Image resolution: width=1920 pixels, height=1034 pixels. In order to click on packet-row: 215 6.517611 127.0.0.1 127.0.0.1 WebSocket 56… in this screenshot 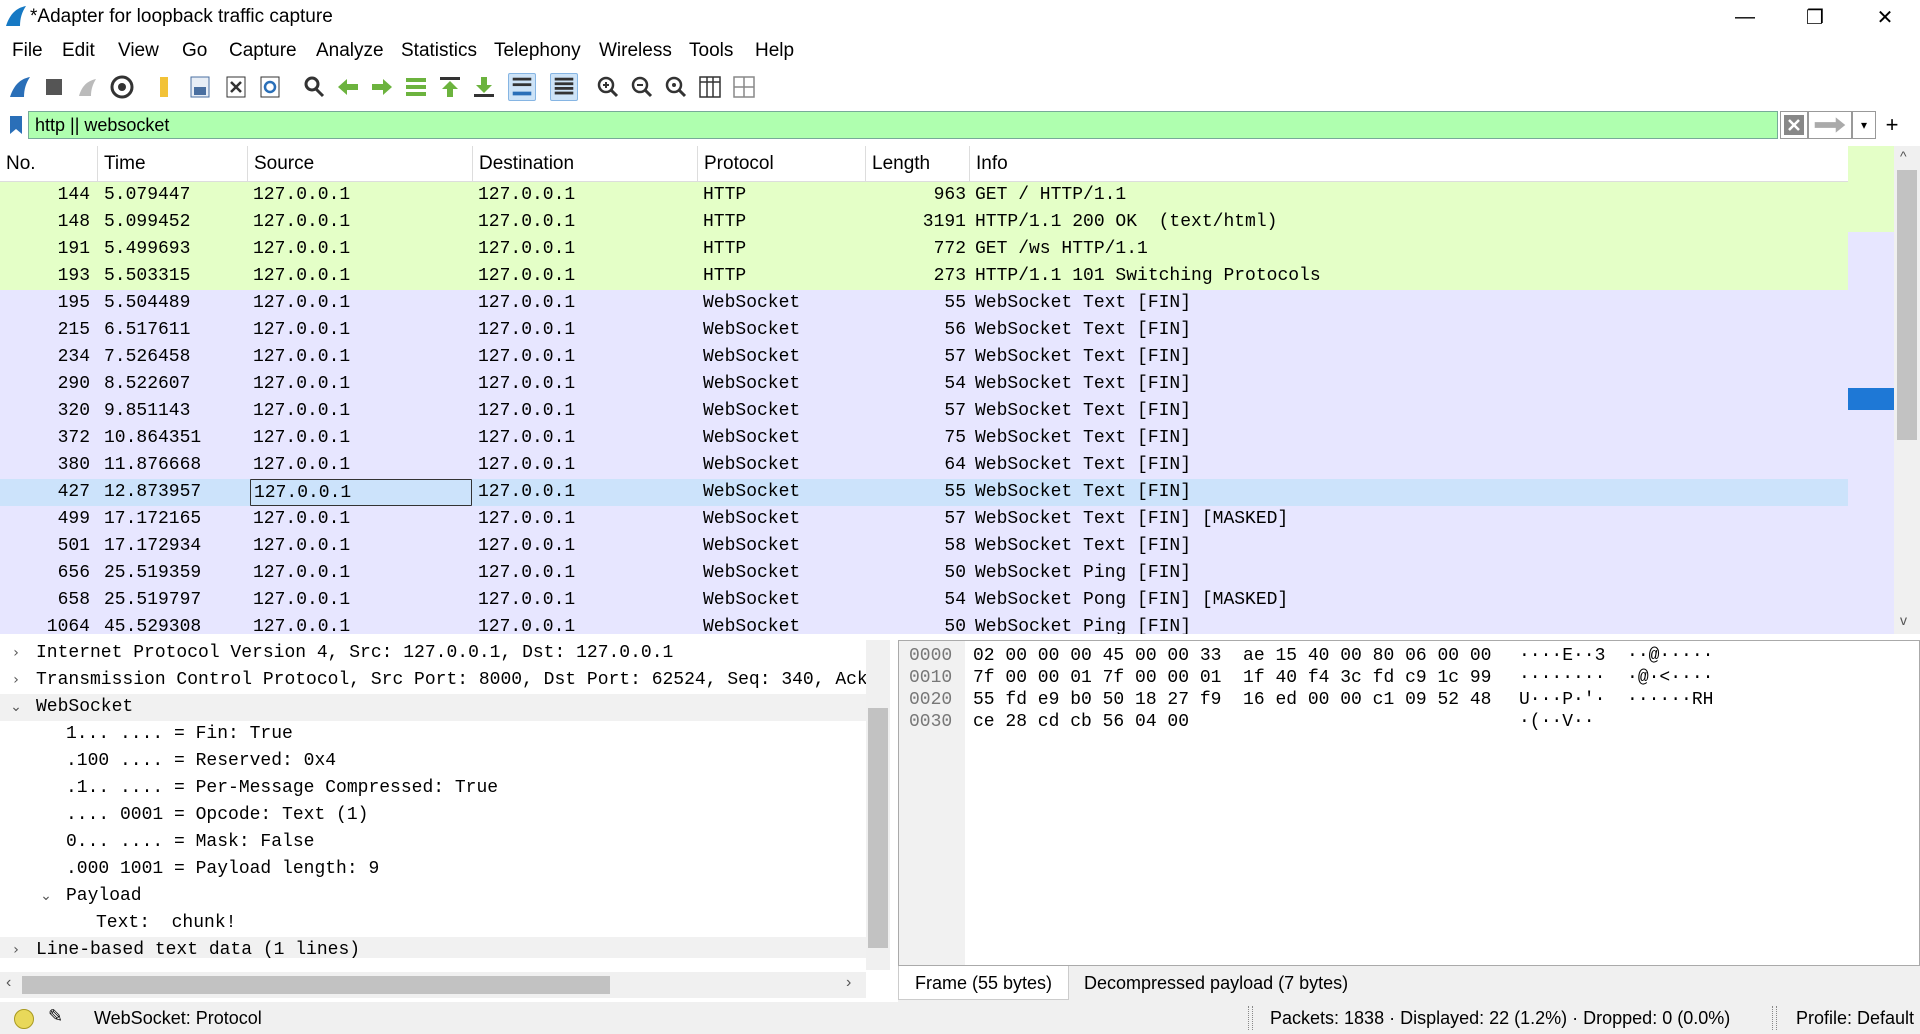, I will do `click(924, 330)`.